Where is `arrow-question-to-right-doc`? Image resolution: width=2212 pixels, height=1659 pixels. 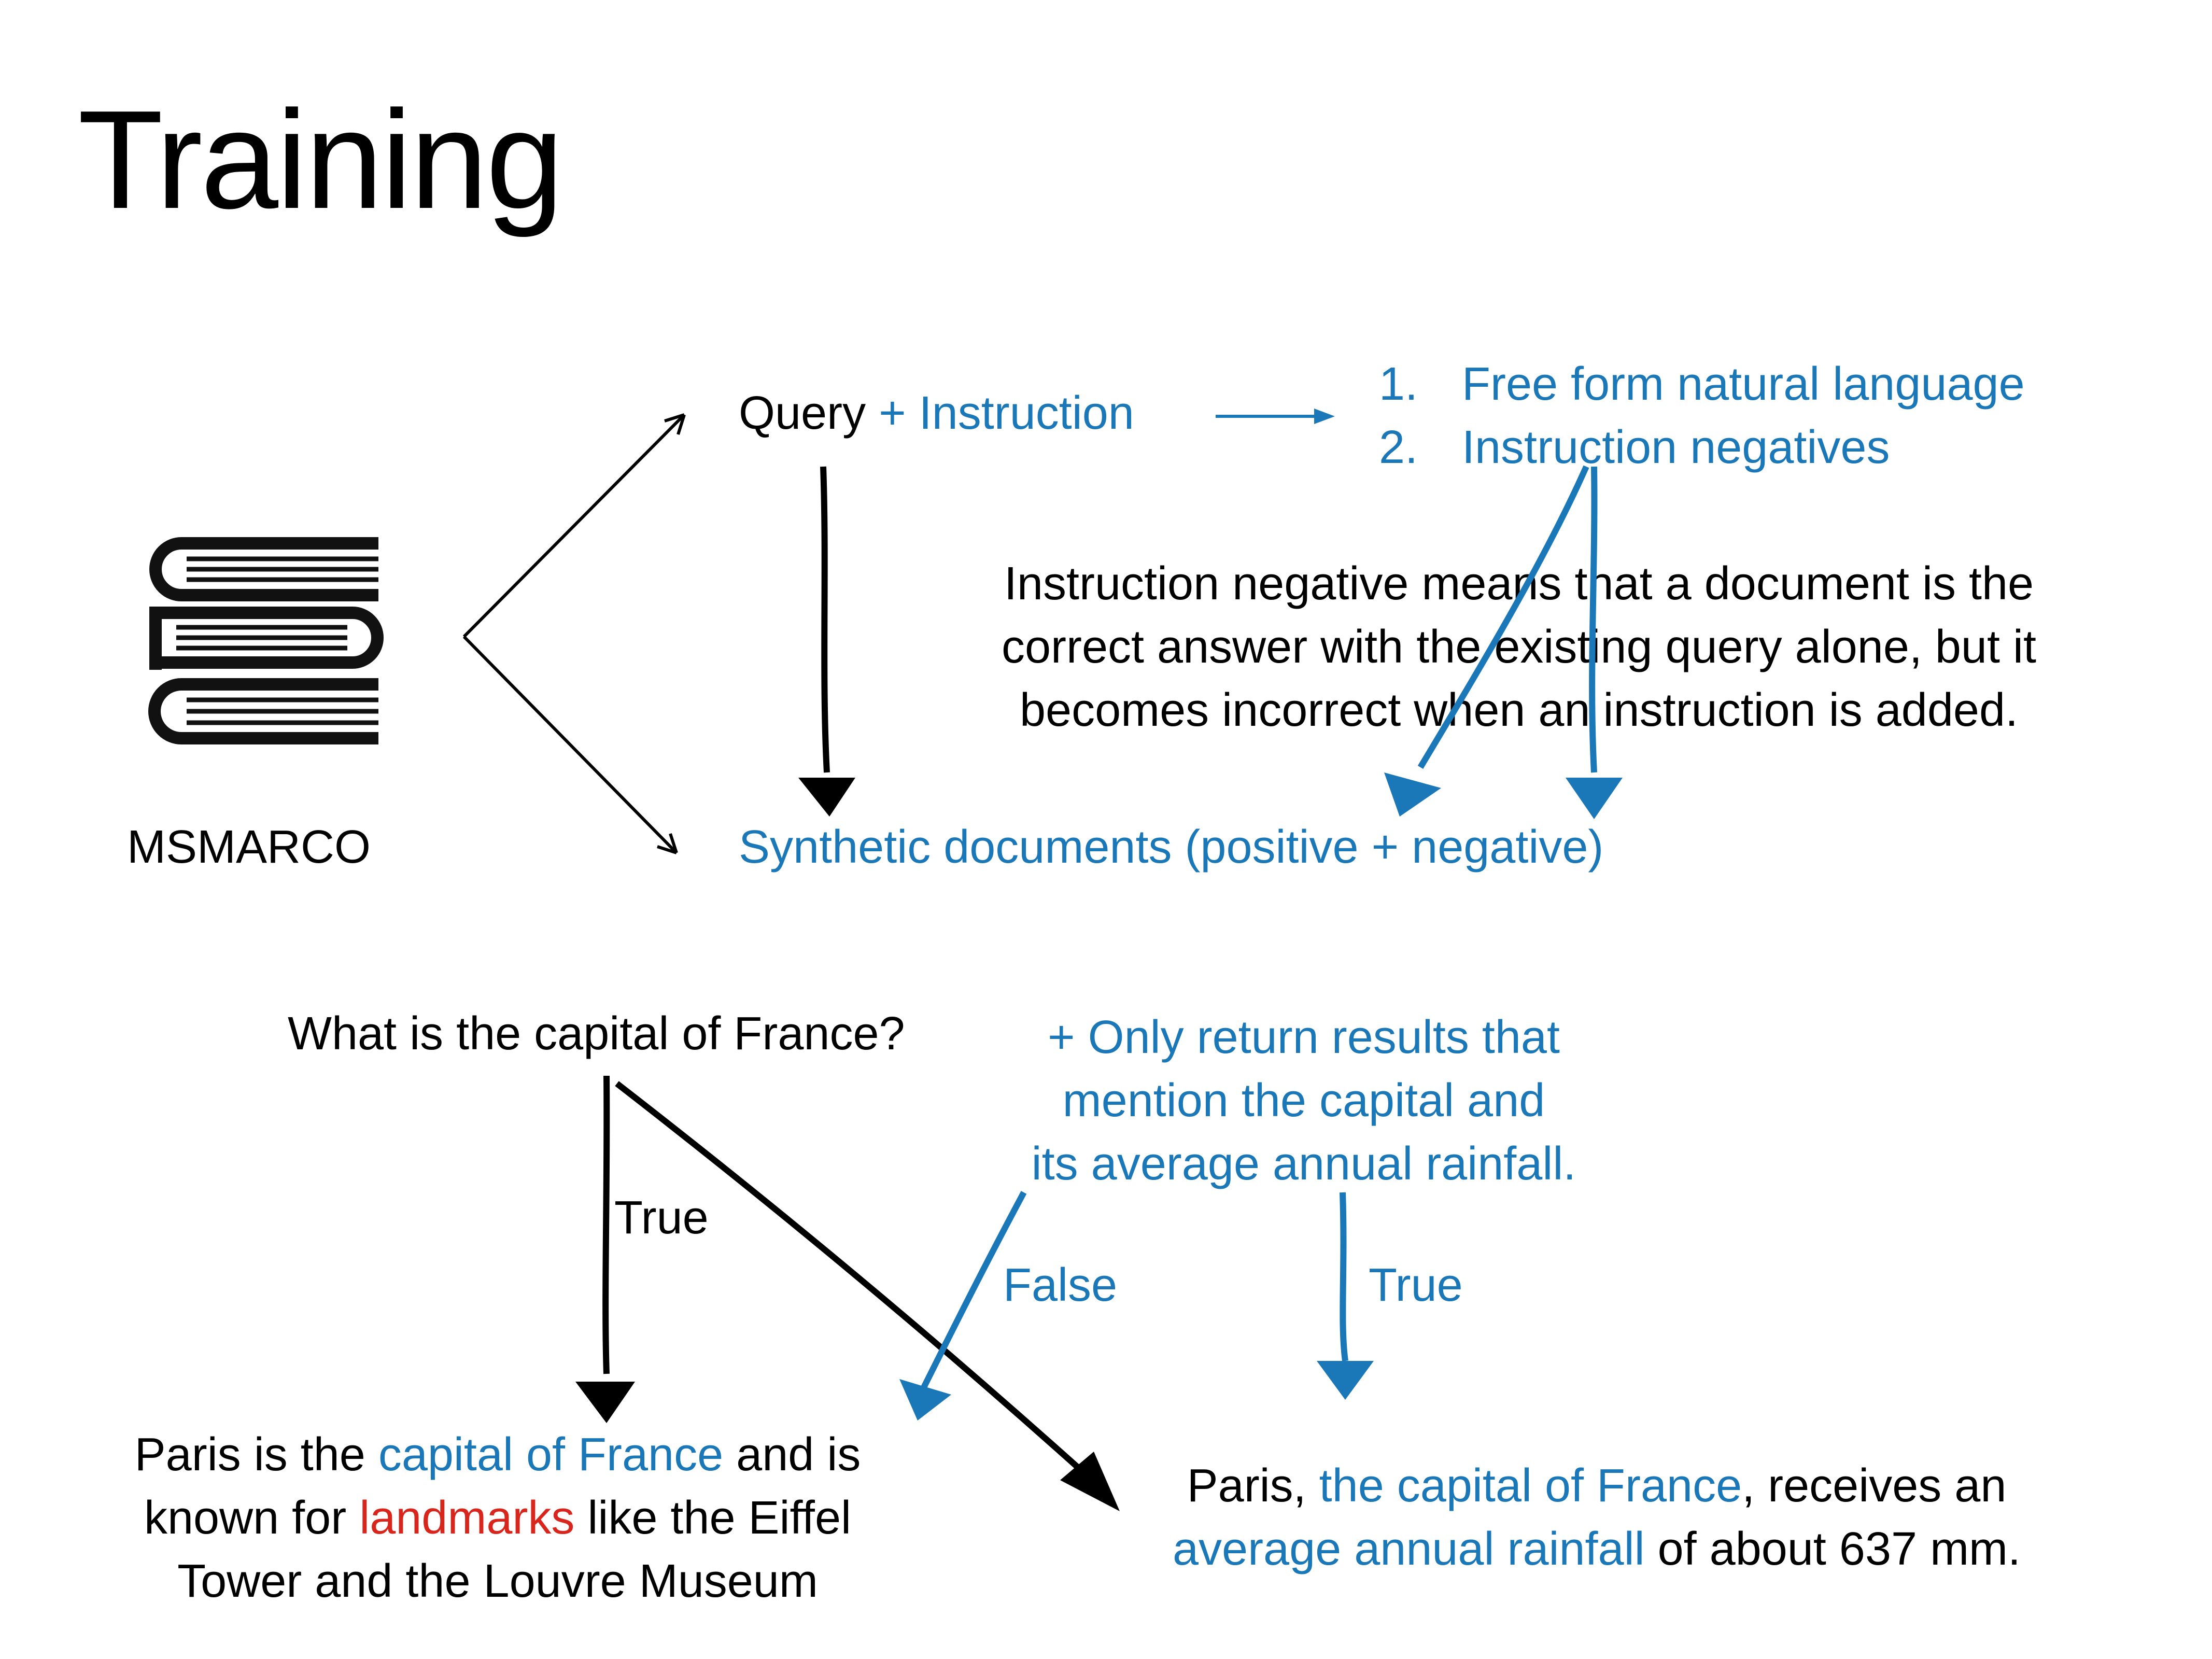 arrow-question-to-right-doc is located at coordinates (850, 1278).